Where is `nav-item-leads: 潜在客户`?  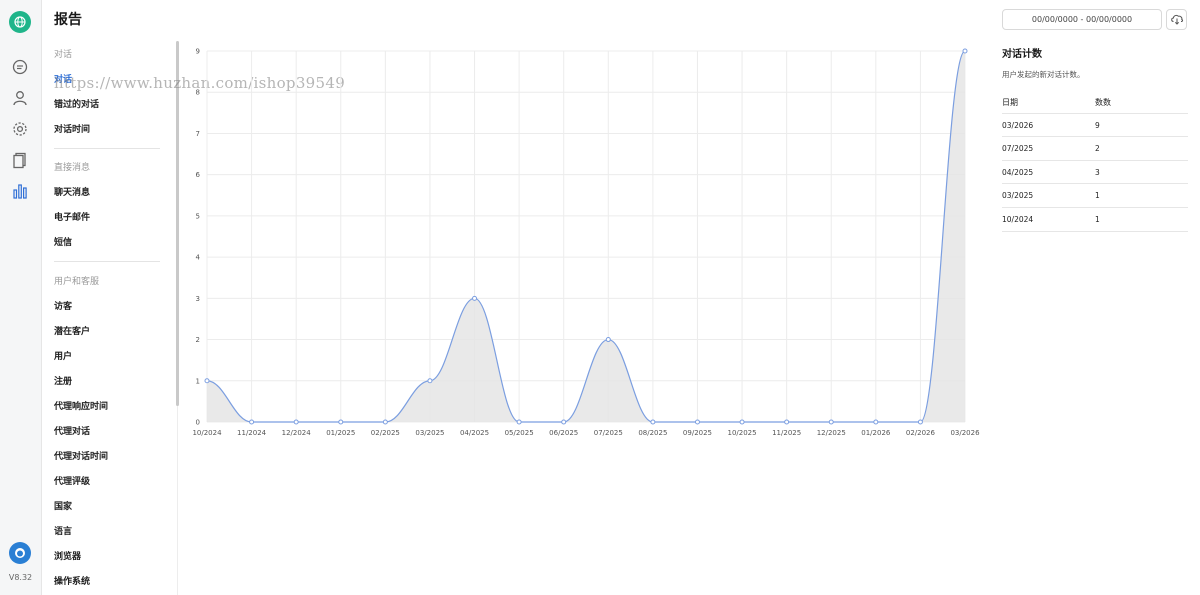
nav-item-leads: 潜在客户 is located at coordinates (72, 330).